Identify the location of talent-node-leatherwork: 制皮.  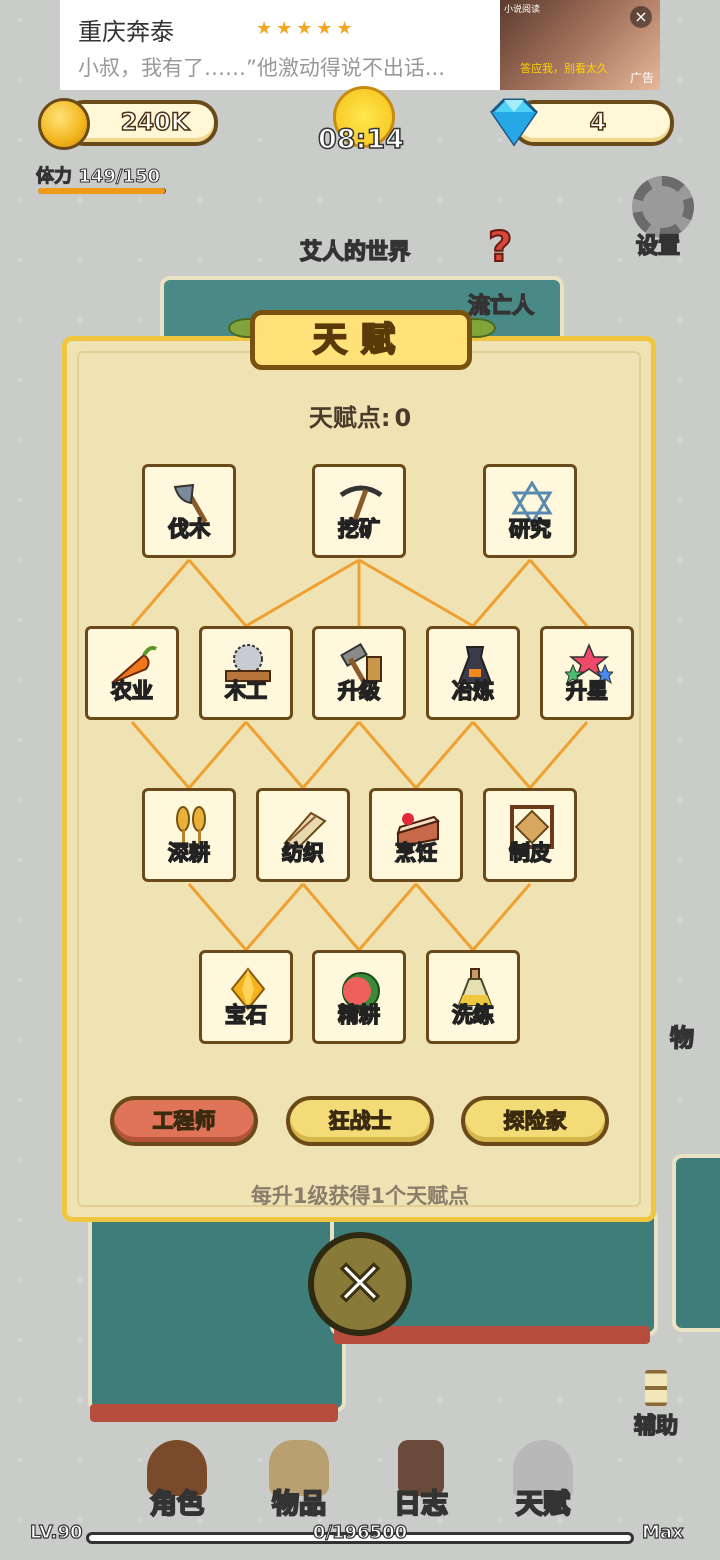
(530, 835).